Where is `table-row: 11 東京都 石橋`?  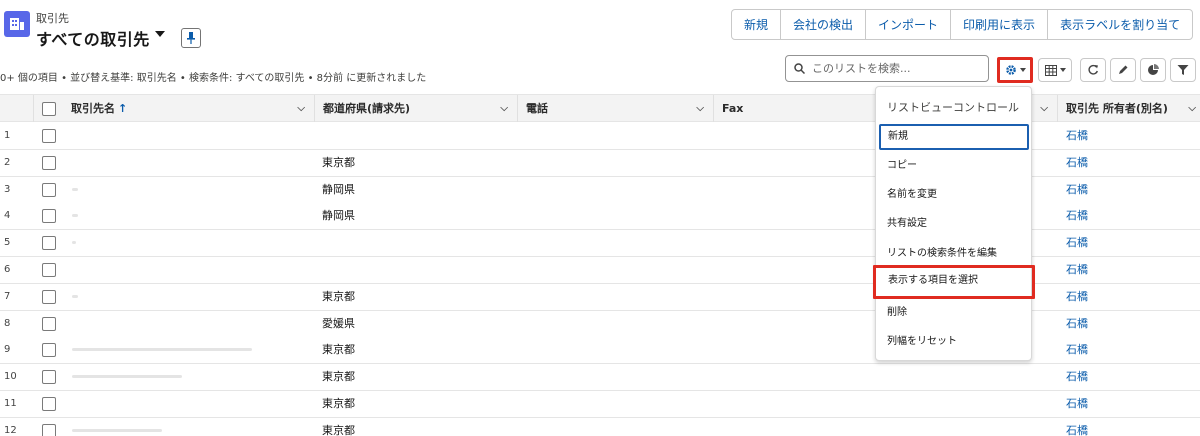 table-row: 11 東京都 石橋 is located at coordinates (600, 404).